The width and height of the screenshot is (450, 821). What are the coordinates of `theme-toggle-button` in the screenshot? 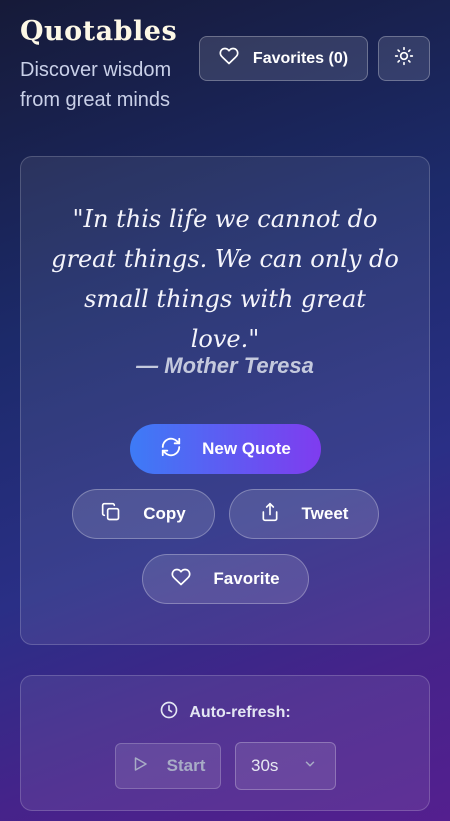 It's located at (404, 58).